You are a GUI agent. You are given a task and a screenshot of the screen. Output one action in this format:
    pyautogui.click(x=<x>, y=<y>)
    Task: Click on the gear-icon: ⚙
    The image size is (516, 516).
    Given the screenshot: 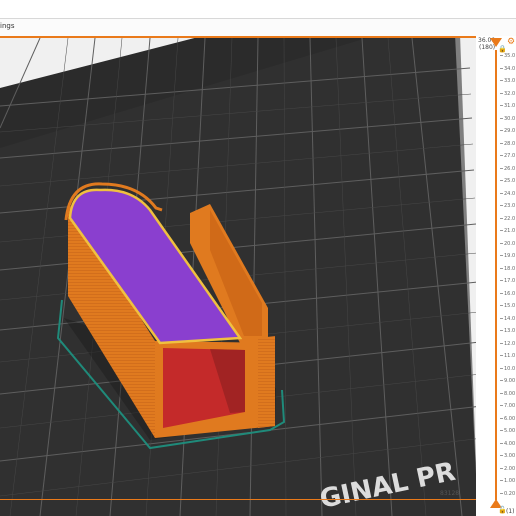 What is the action you would take?
    pyautogui.click(x=511, y=42)
    